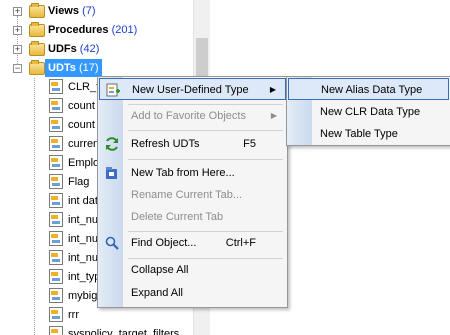 The height and width of the screenshot is (335, 450). Describe the element at coordinates (93, 30) in the screenshot. I see `tree-node-label: Procedures (201)` at that location.